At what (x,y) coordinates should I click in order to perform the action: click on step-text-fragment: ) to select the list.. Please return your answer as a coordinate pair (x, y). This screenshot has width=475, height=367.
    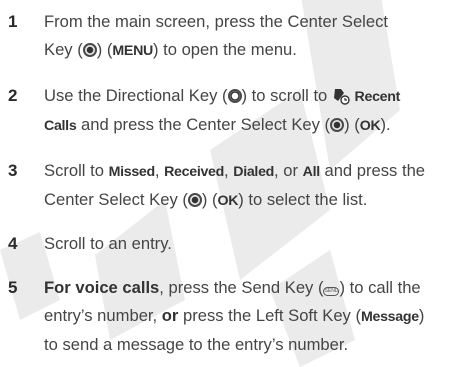
    Looking at the image, I should click on (303, 199).